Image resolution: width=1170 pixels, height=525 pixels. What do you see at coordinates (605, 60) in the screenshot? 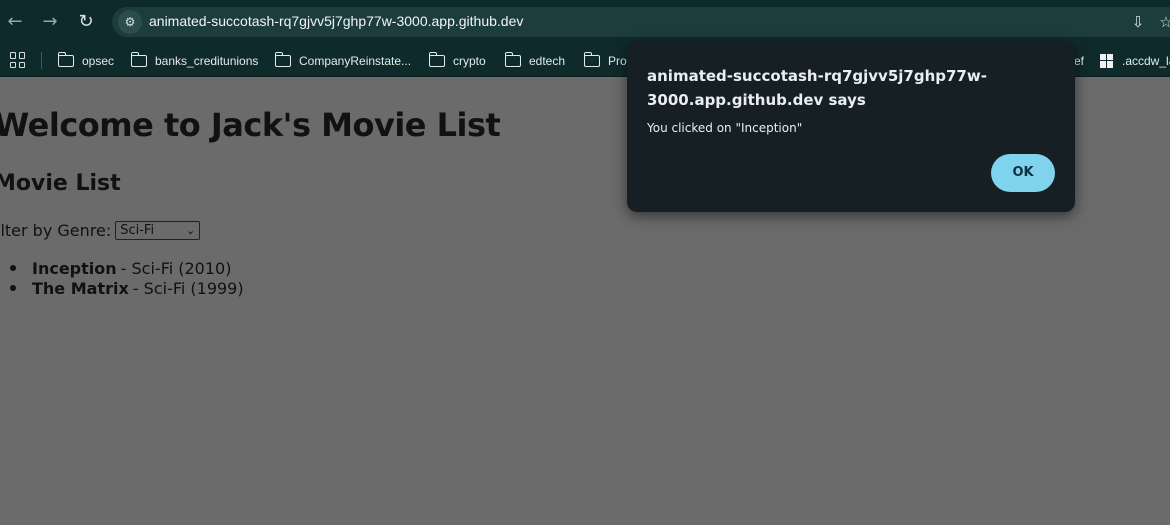
I see `bookmark-folder-pro: Pro` at bounding box center [605, 60].